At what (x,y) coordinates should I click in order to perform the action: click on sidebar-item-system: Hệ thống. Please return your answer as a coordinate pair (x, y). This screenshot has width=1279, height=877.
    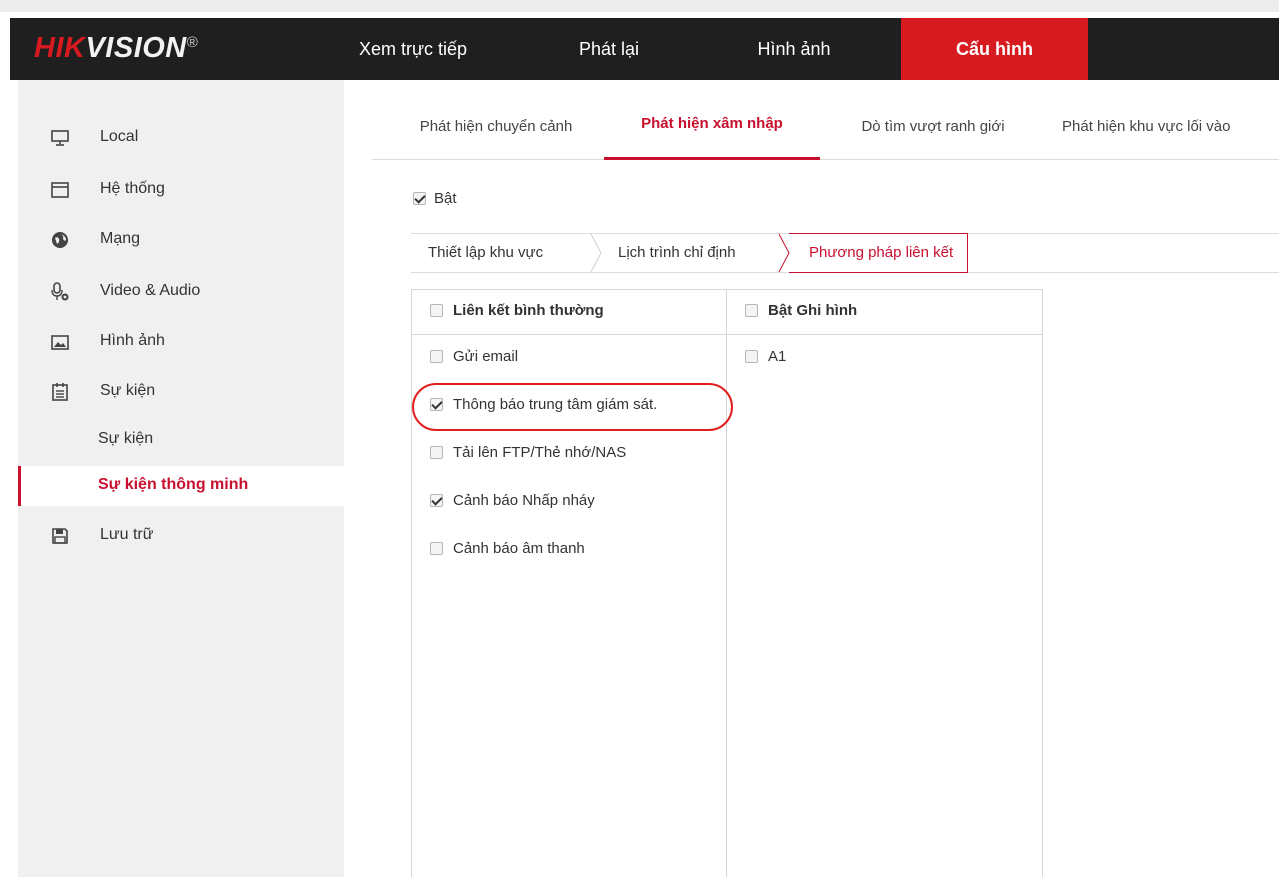
    Looking at the image, I should click on (181, 190).